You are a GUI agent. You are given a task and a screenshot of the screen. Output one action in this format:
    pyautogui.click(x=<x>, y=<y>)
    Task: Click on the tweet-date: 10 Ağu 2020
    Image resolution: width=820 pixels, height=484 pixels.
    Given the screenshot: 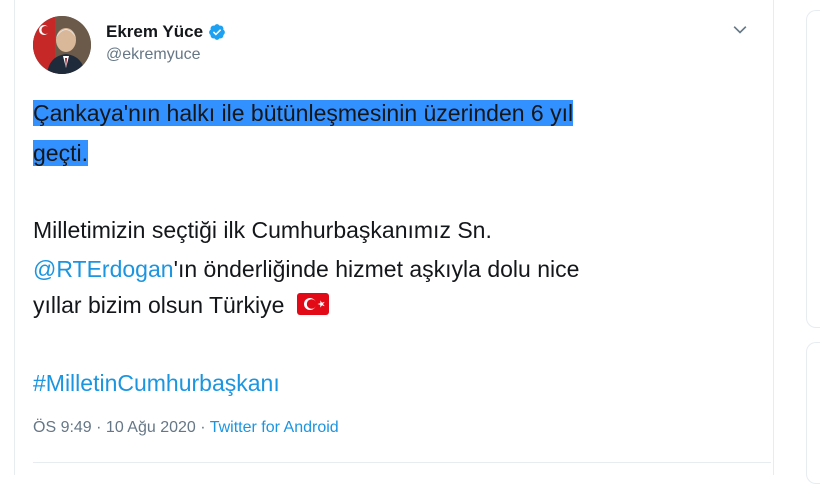 What is the action you would take?
    pyautogui.click(x=151, y=427)
    